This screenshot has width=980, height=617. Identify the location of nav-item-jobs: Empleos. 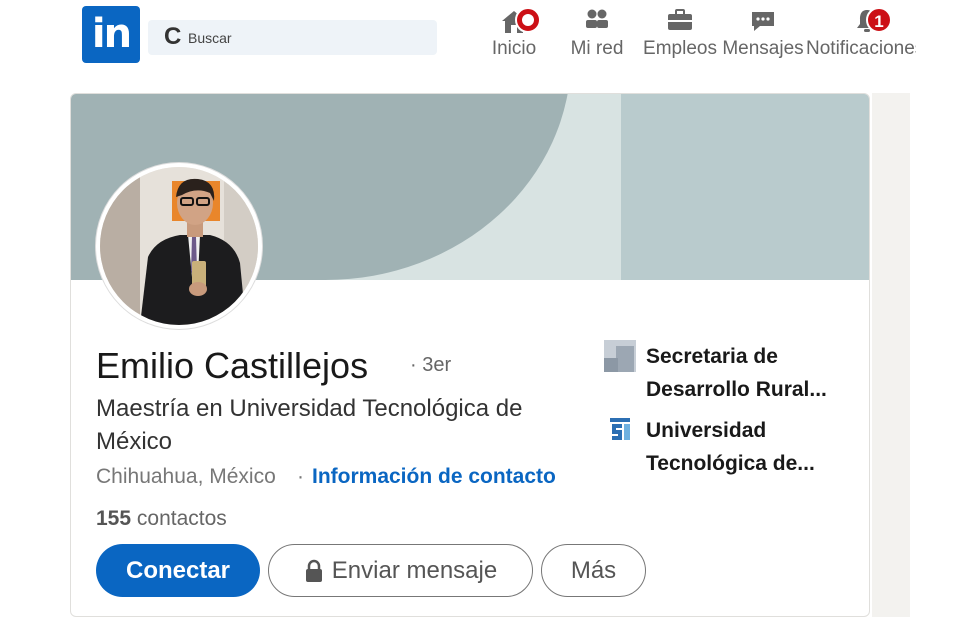
(680, 36).